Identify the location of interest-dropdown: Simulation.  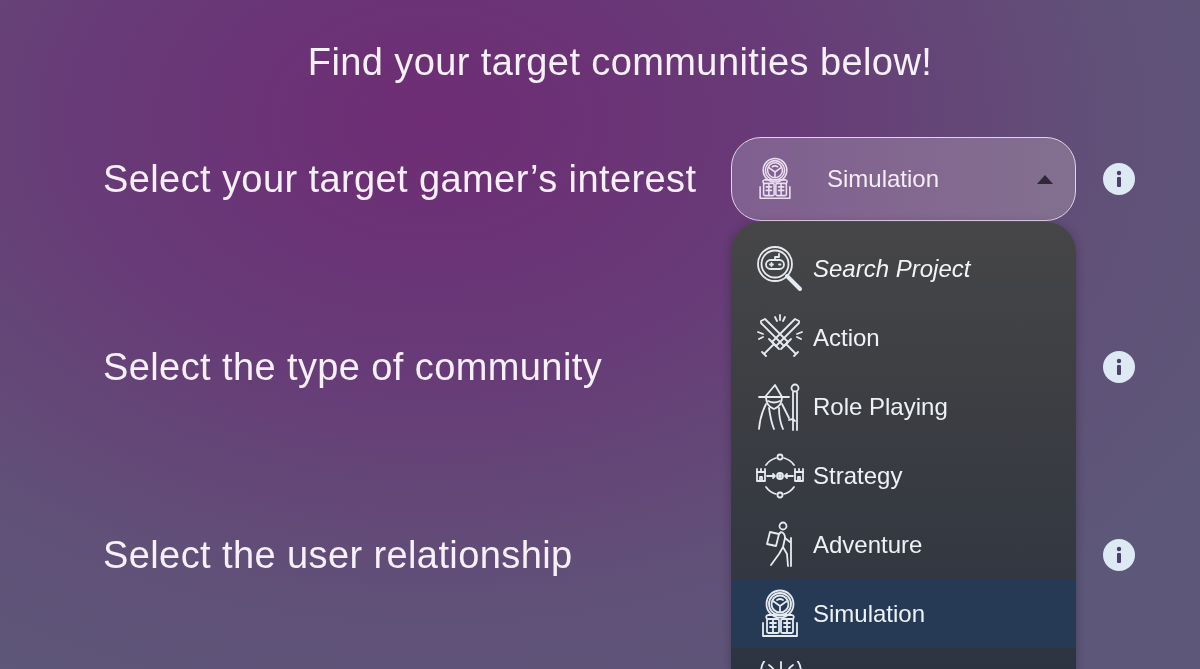
(903, 179).